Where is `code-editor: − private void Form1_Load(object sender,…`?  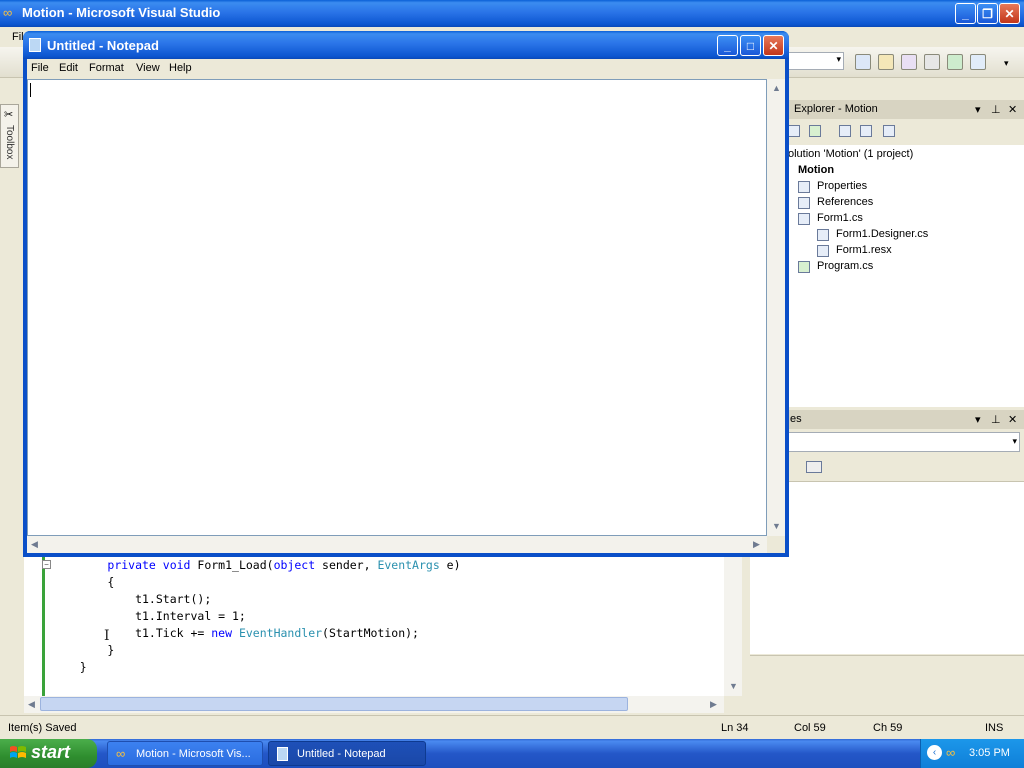 code-editor: − private void Form1_Load(object sender,… is located at coordinates (383, 626).